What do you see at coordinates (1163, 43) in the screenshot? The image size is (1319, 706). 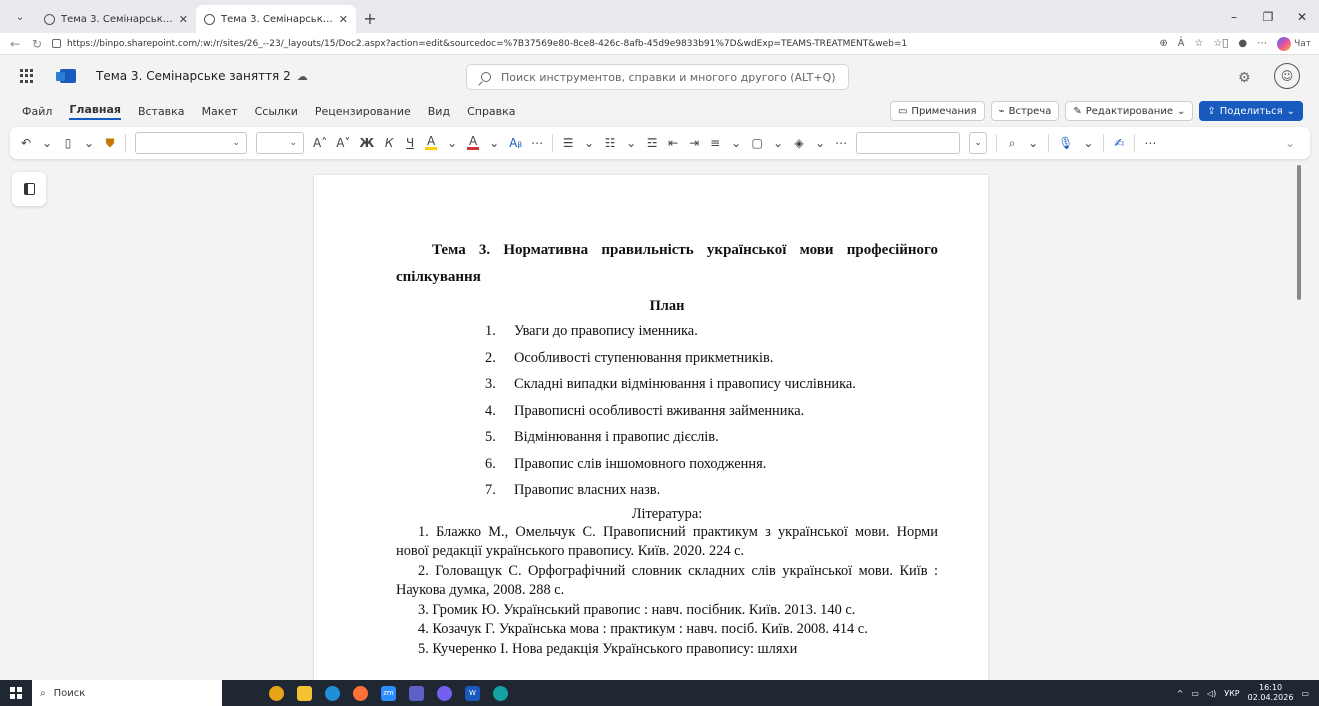 I see `zoom-icon: ⊕` at bounding box center [1163, 43].